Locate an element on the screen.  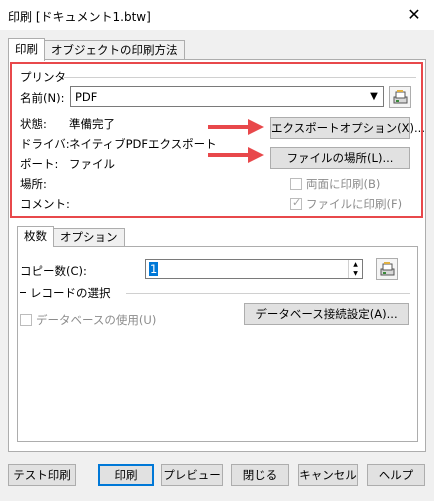
use-database-checkbox: データベースの使用(U) is located at coordinates (88, 320).